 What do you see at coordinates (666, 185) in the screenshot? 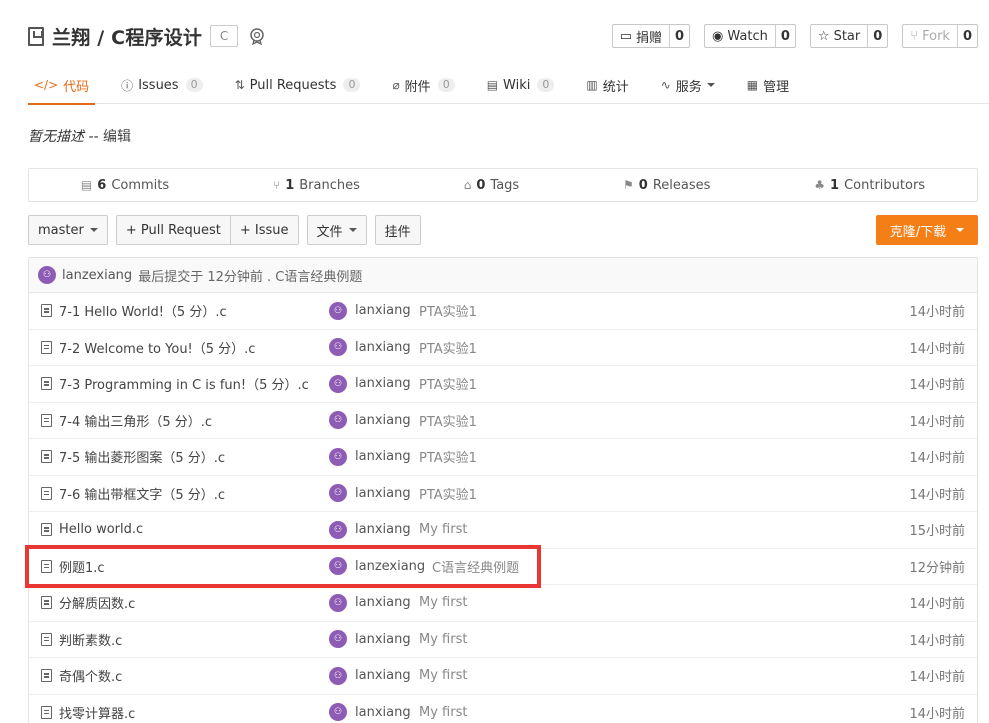
I see `stat-releases: ⚑ 0 Releases` at bounding box center [666, 185].